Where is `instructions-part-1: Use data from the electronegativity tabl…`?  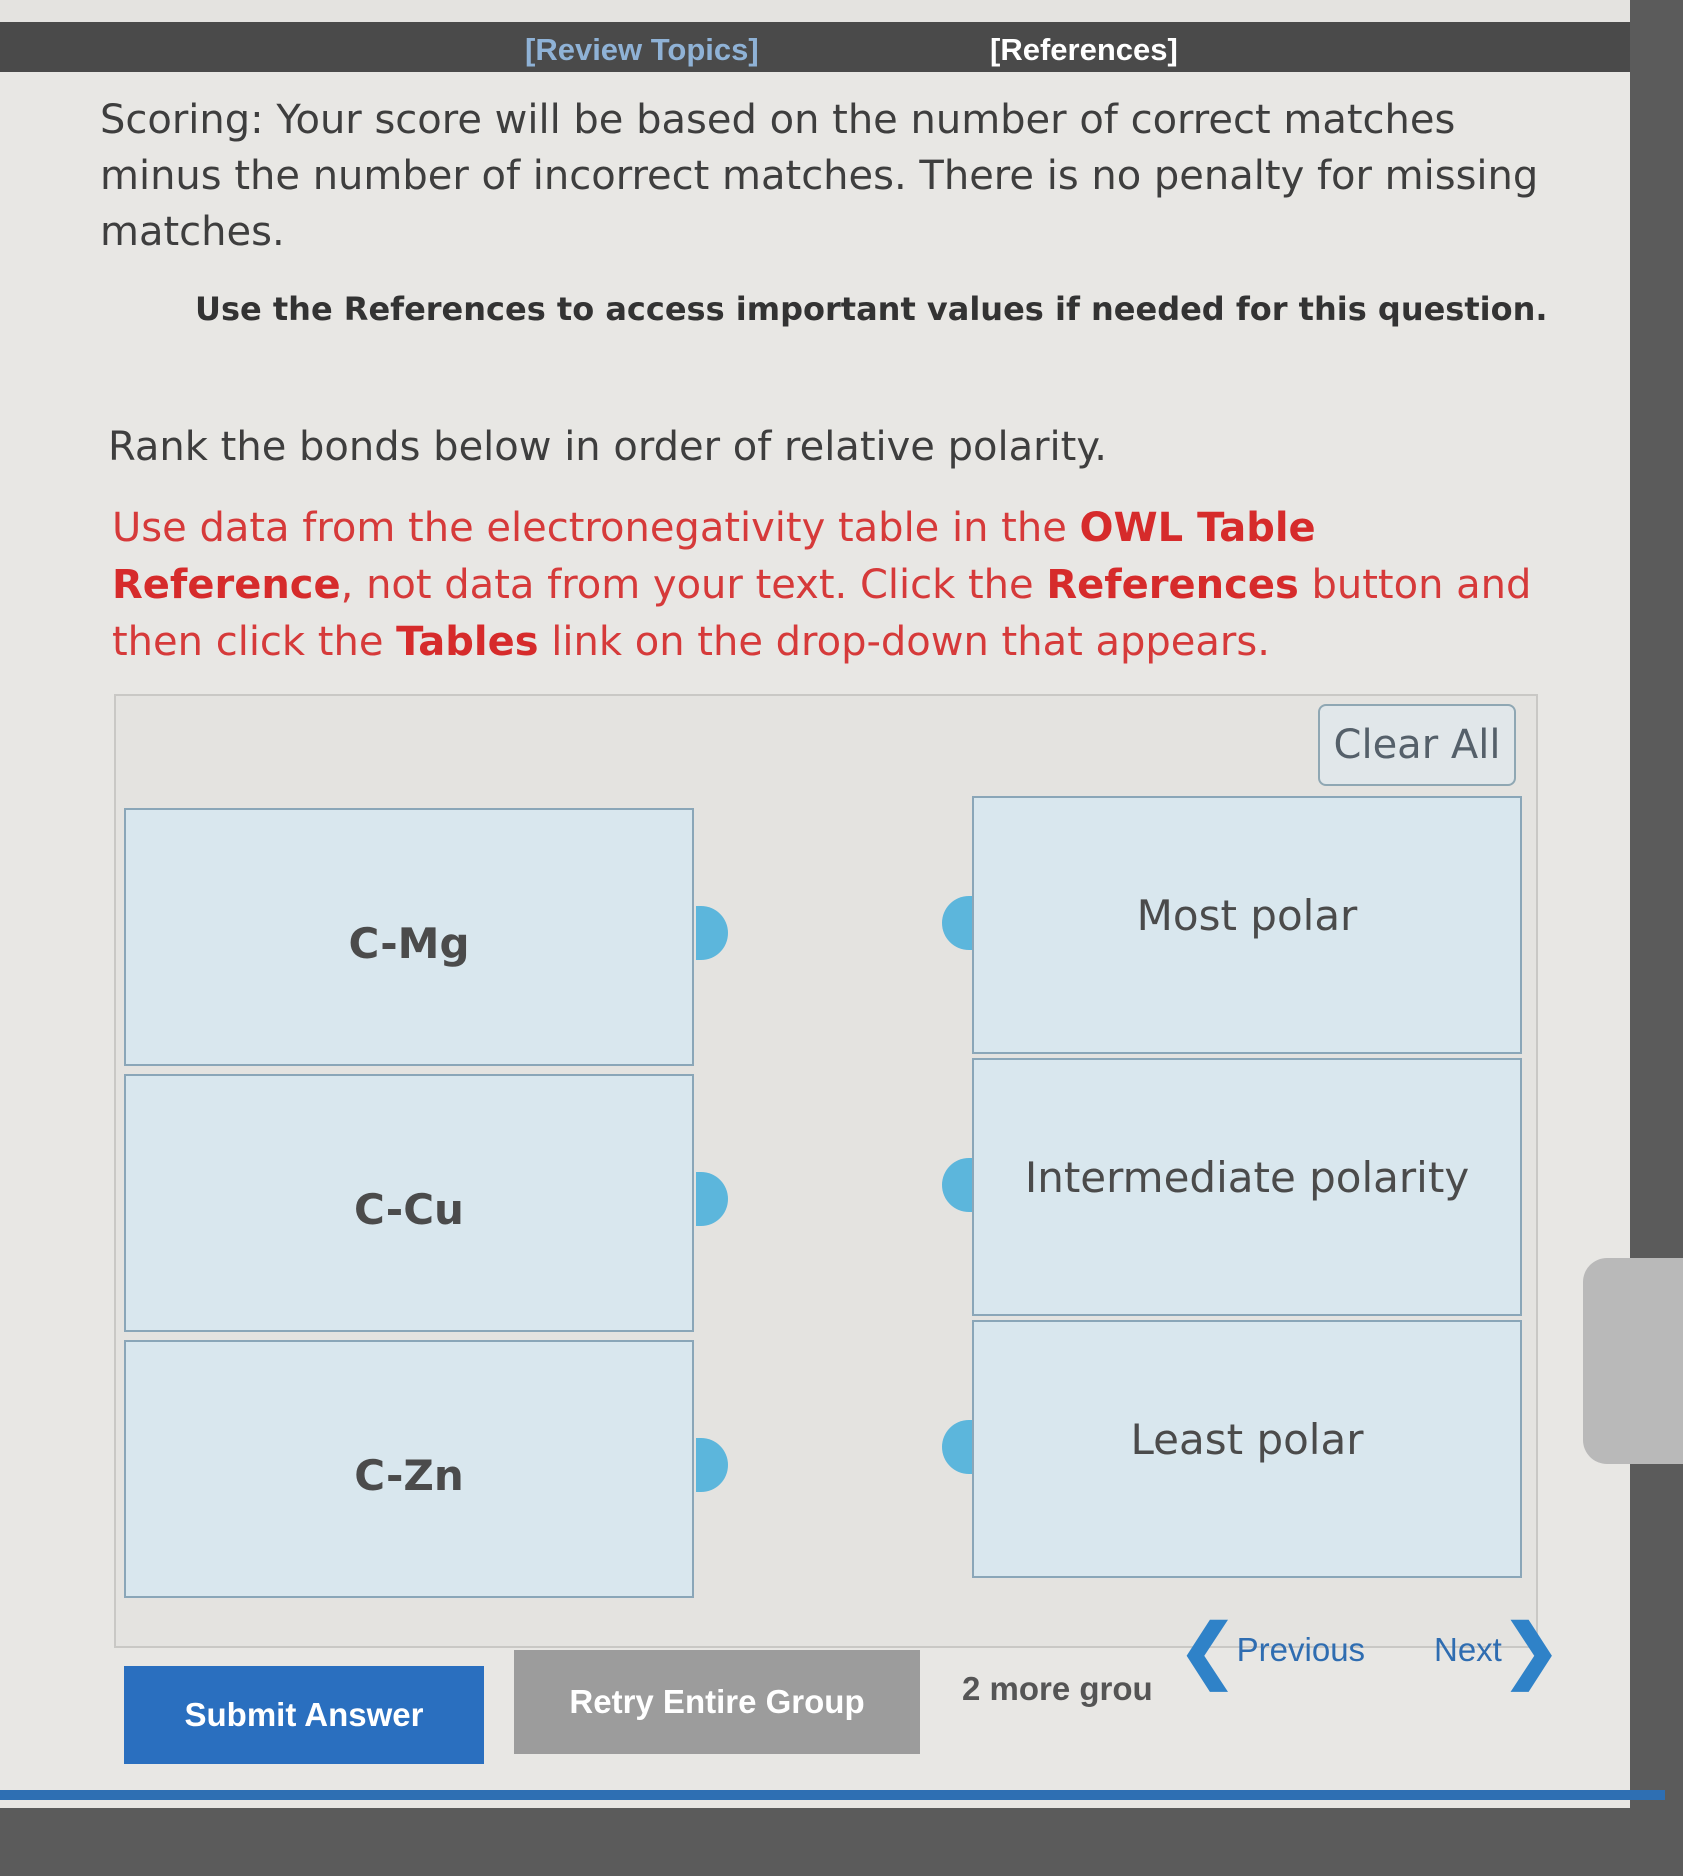
instructions-part-1: Use data from the electronegativity tabl… is located at coordinates (596, 528).